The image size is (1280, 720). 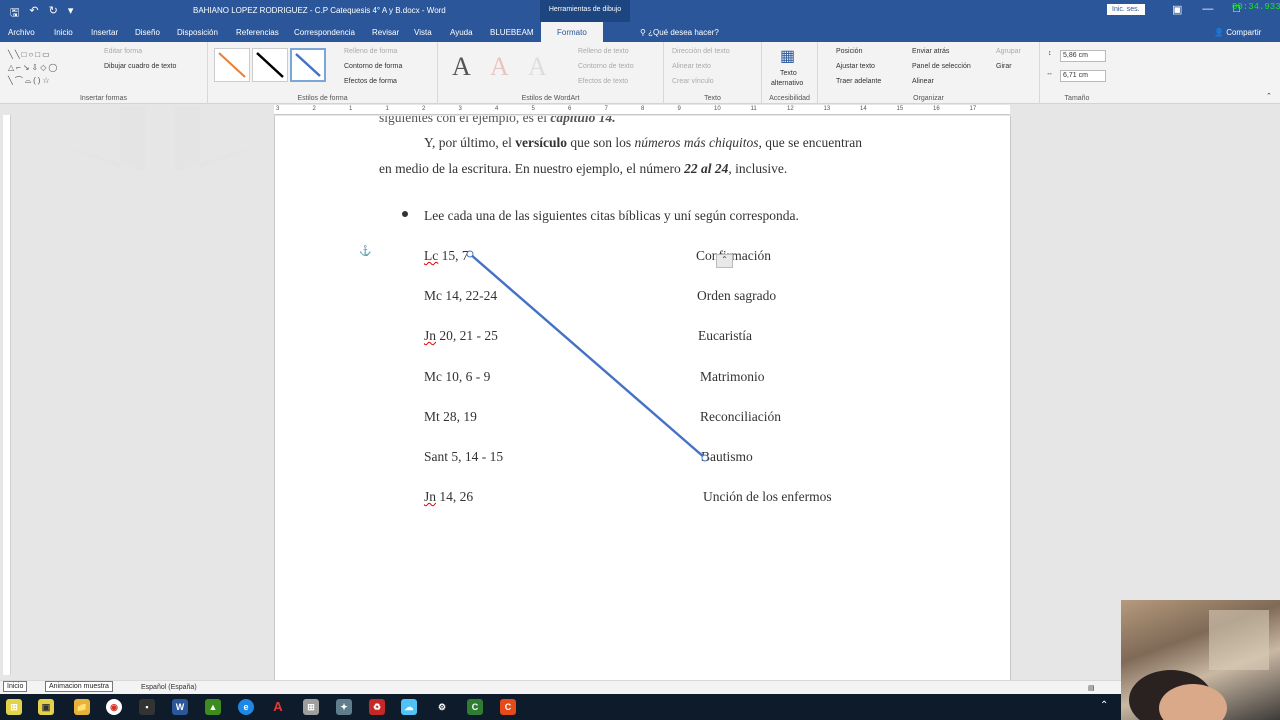 What do you see at coordinates (928, 98) in the screenshot?
I see `group-label-arrange: Organizar` at bounding box center [928, 98].